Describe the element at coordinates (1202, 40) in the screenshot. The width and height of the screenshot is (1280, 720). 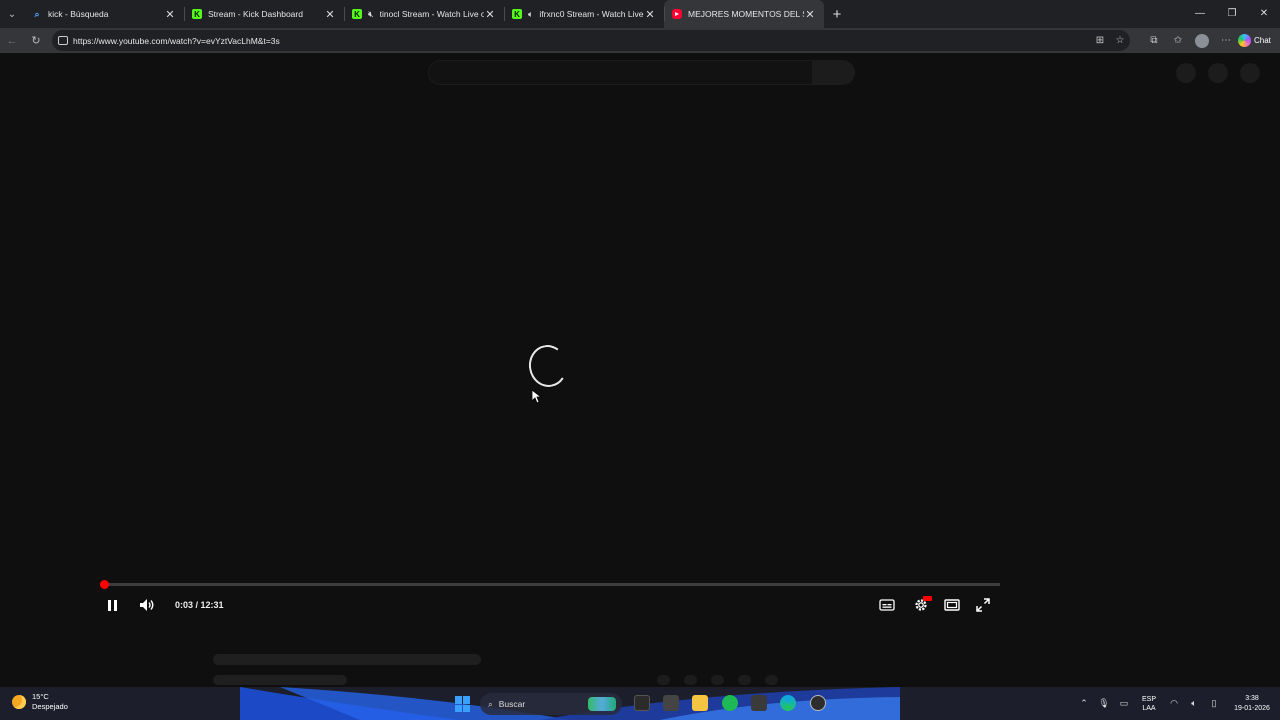
I see `profile-avatar` at that location.